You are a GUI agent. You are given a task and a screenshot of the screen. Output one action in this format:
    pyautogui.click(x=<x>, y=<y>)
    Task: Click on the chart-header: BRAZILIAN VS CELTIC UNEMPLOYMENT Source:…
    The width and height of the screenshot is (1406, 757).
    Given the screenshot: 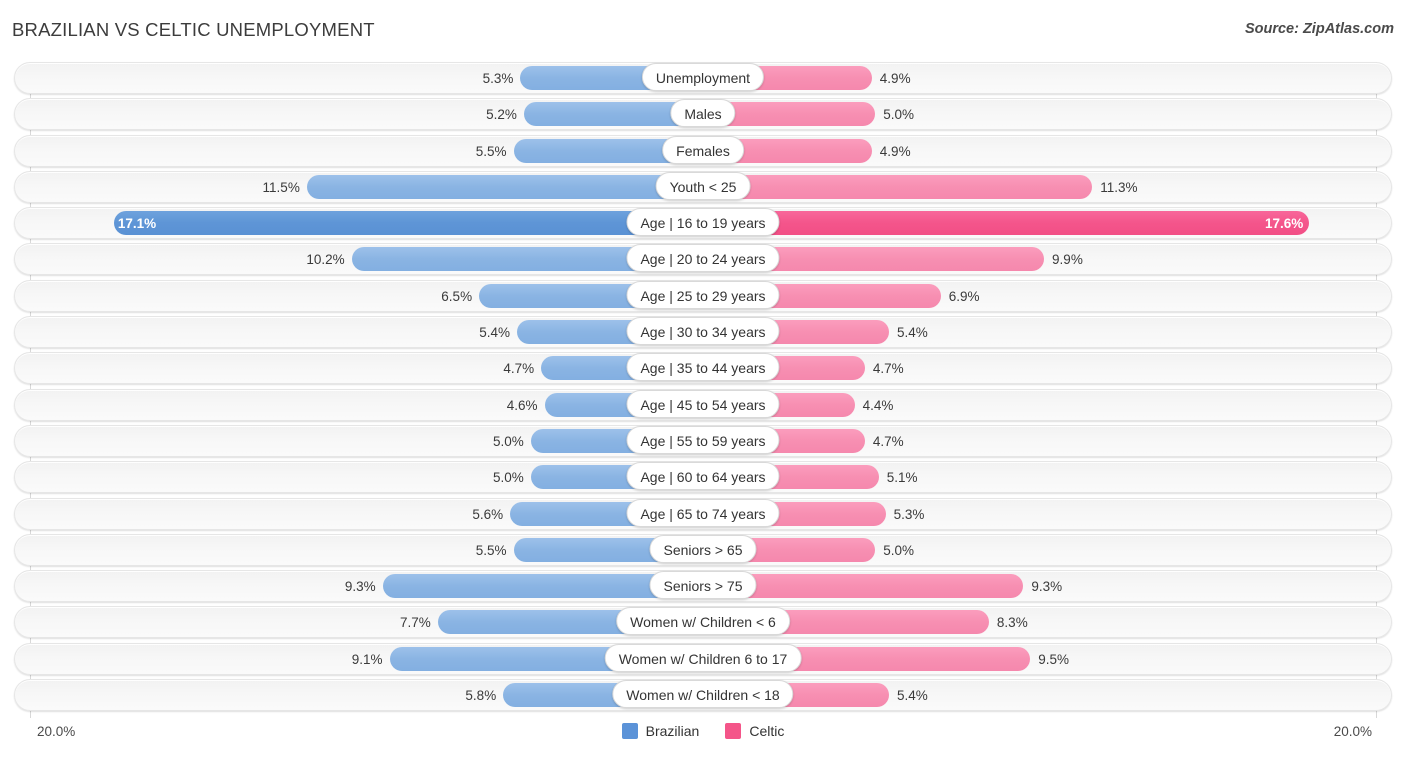 What is the action you would take?
    pyautogui.click(x=703, y=29)
    